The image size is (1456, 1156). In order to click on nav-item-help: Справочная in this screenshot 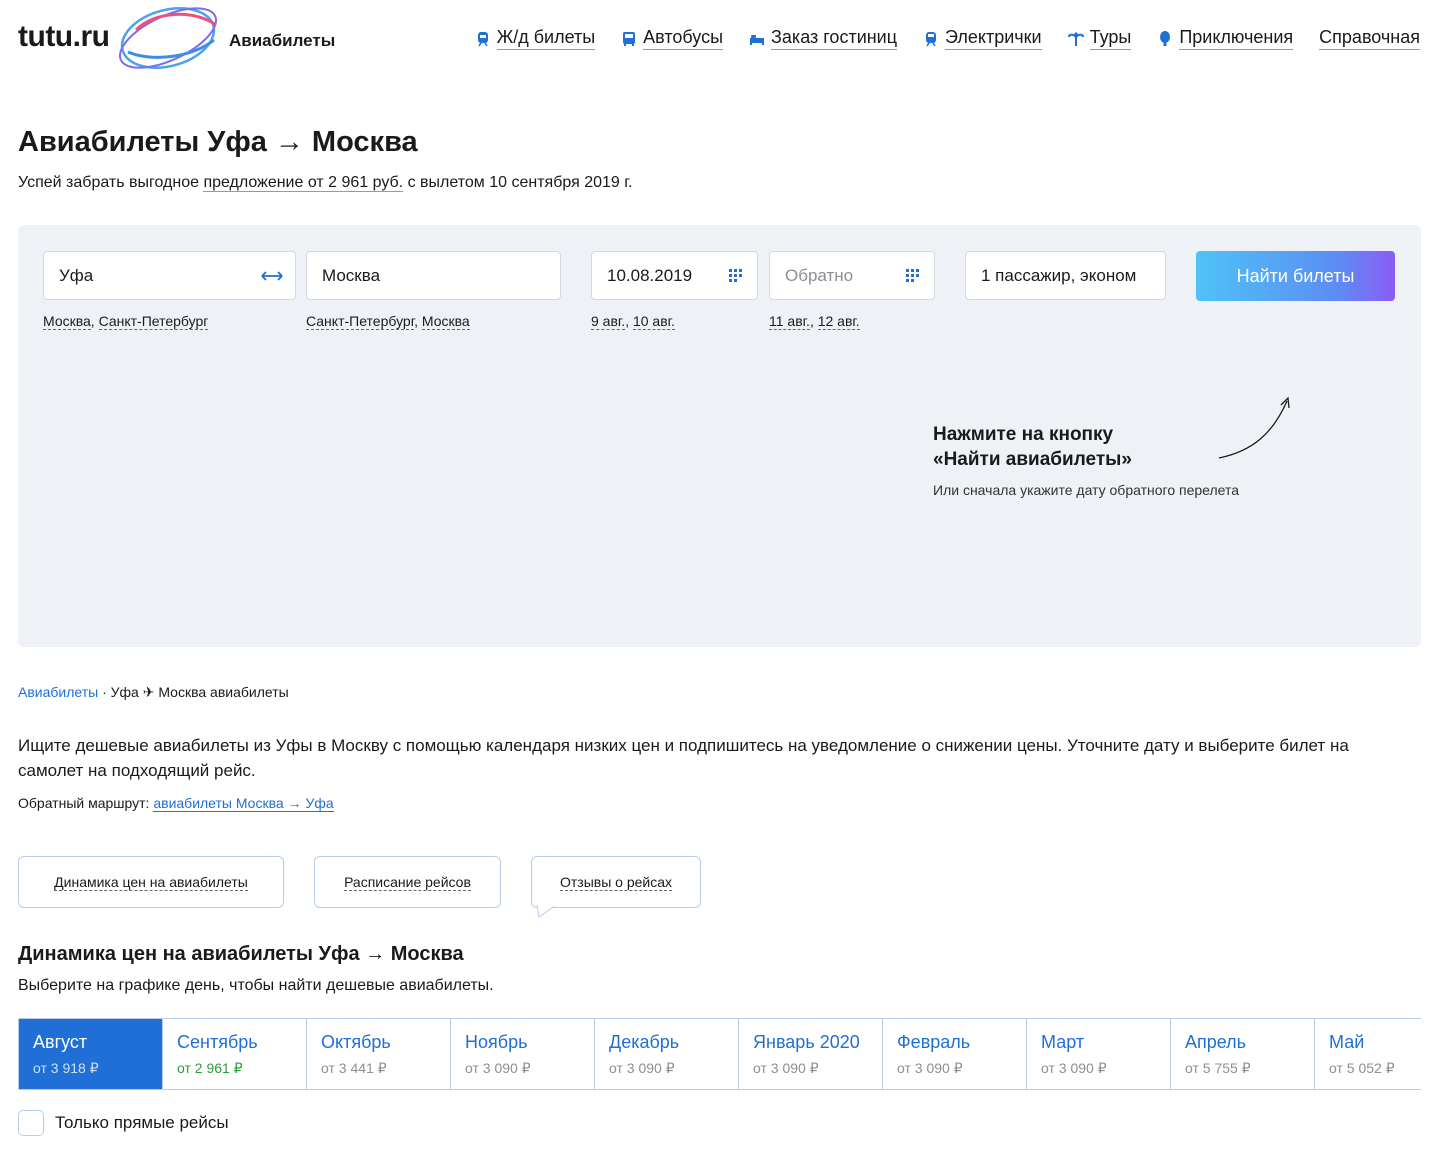, I will do `click(1369, 38)`.